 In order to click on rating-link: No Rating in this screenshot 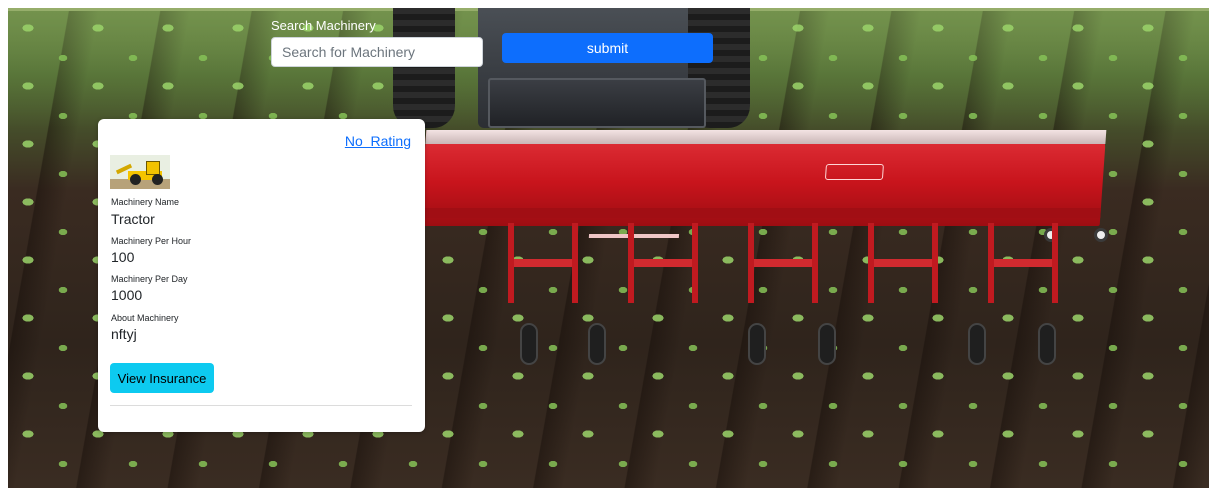, I will do `click(378, 141)`.